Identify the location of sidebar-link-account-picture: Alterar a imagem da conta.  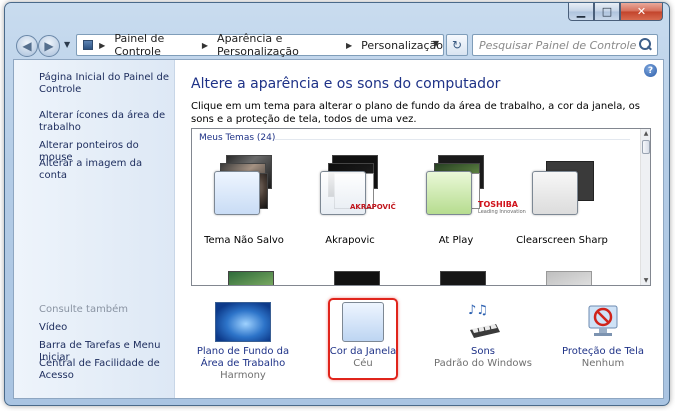
(104, 170).